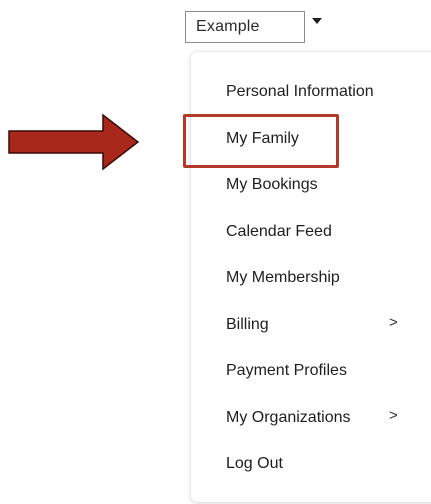  Describe the element at coordinates (247, 324) in the screenshot. I see `menu-item-label: Billing` at that location.